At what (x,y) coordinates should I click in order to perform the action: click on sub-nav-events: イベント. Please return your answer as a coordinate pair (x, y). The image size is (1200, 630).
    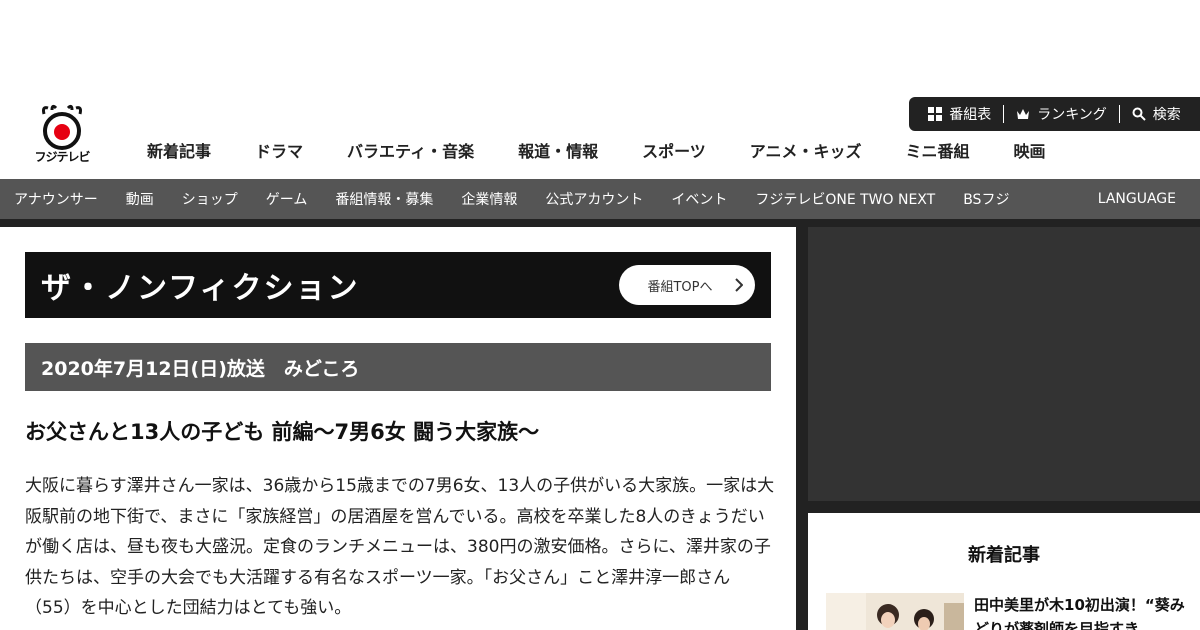
    Looking at the image, I should click on (699, 199).